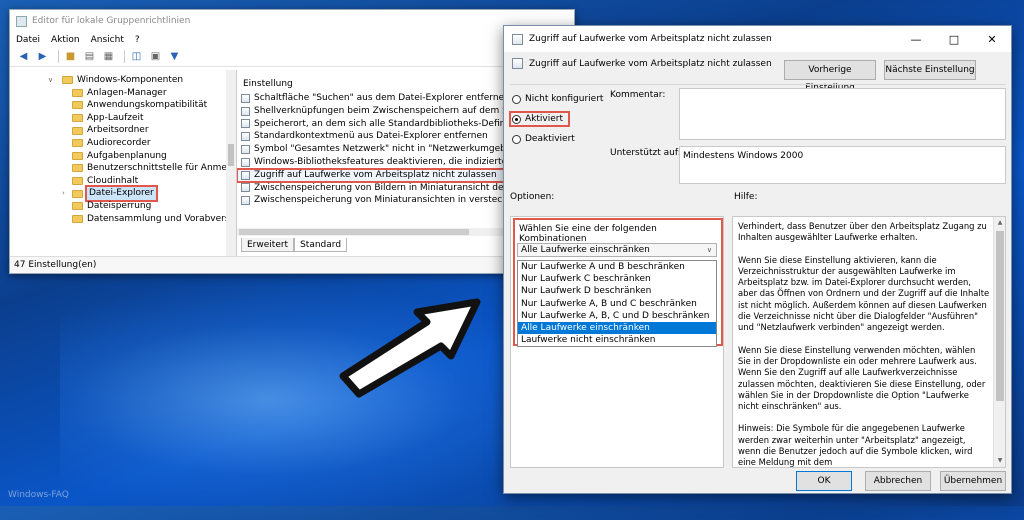 Image resolution: width=1024 pixels, height=520 pixels. Describe the element at coordinates (830, 76) in the screenshot. I see `previous-setting-button: Vorherige Einstellung` at that location.